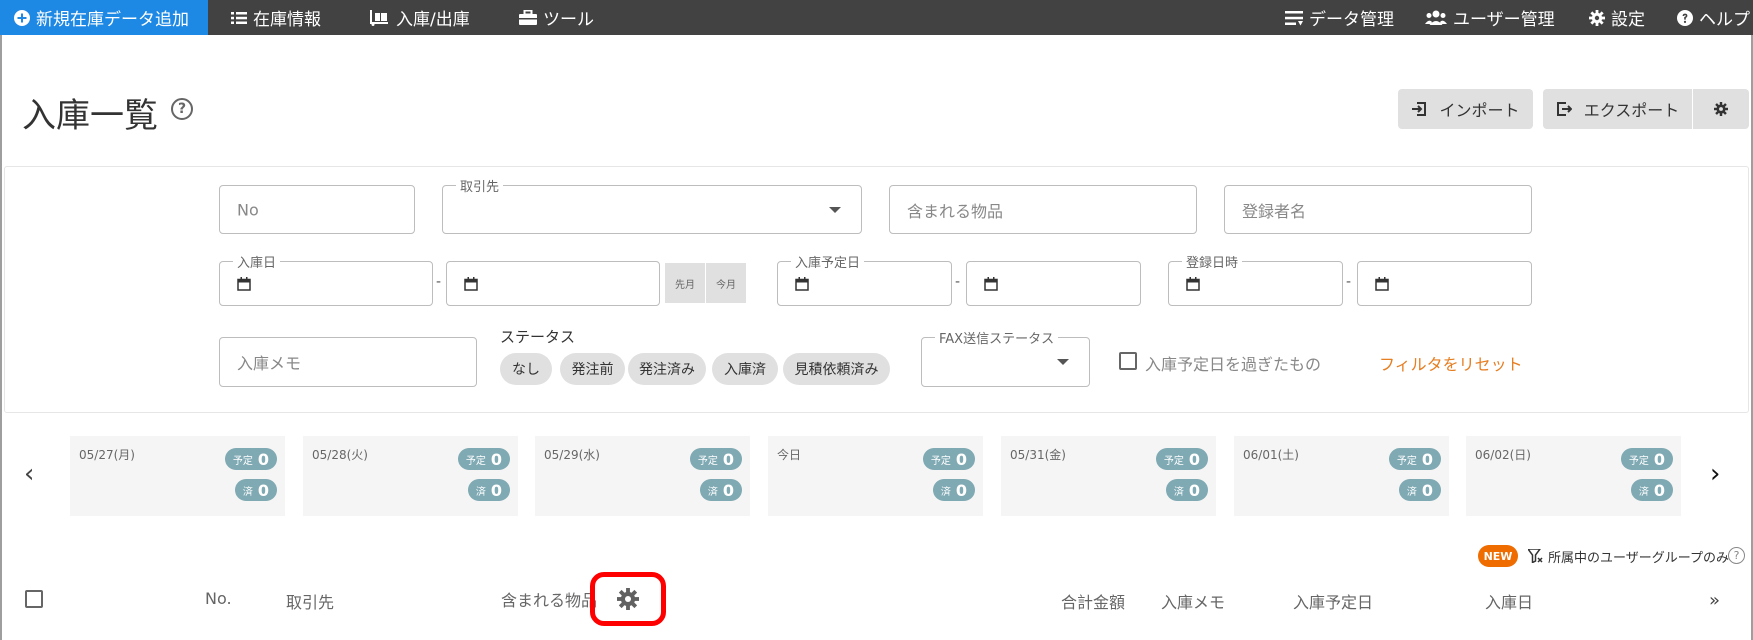  What do you see at coordinates (568, 20) in the screenshot?
I see `nav-tools-label: ツール` at bounding box center [568, 20].